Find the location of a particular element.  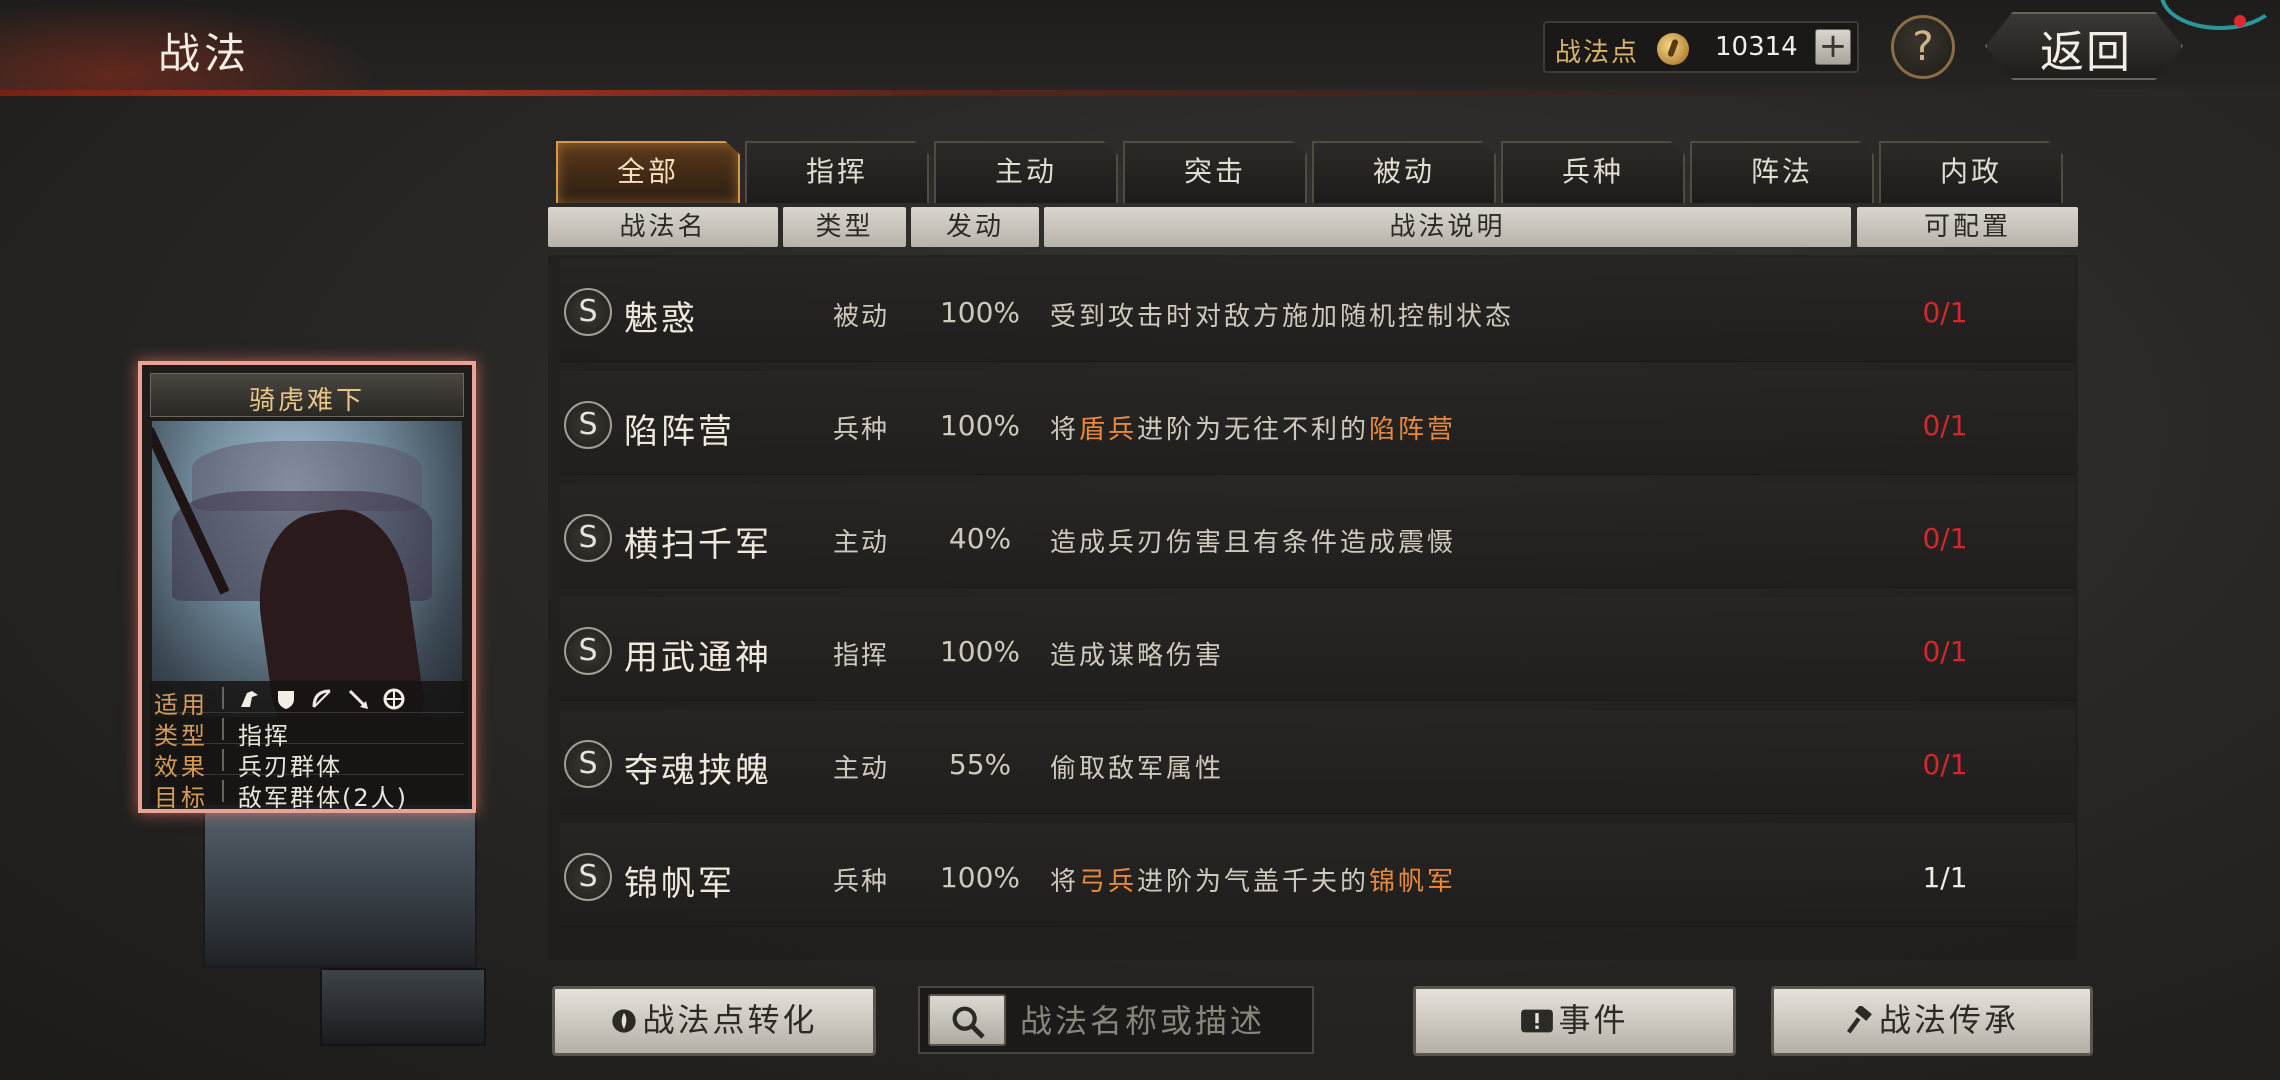

card-info-panel: 适用 类型 指挥 效果 兵刃群体 目标 敌军群体(2人) is located at coordinates (309, 746).